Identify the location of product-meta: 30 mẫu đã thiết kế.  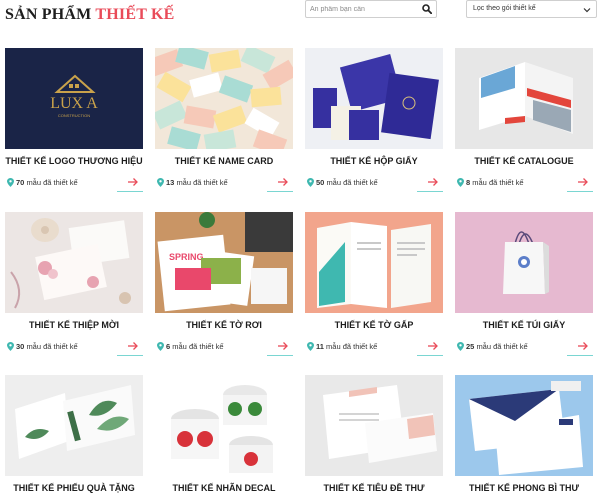
(74, 348).